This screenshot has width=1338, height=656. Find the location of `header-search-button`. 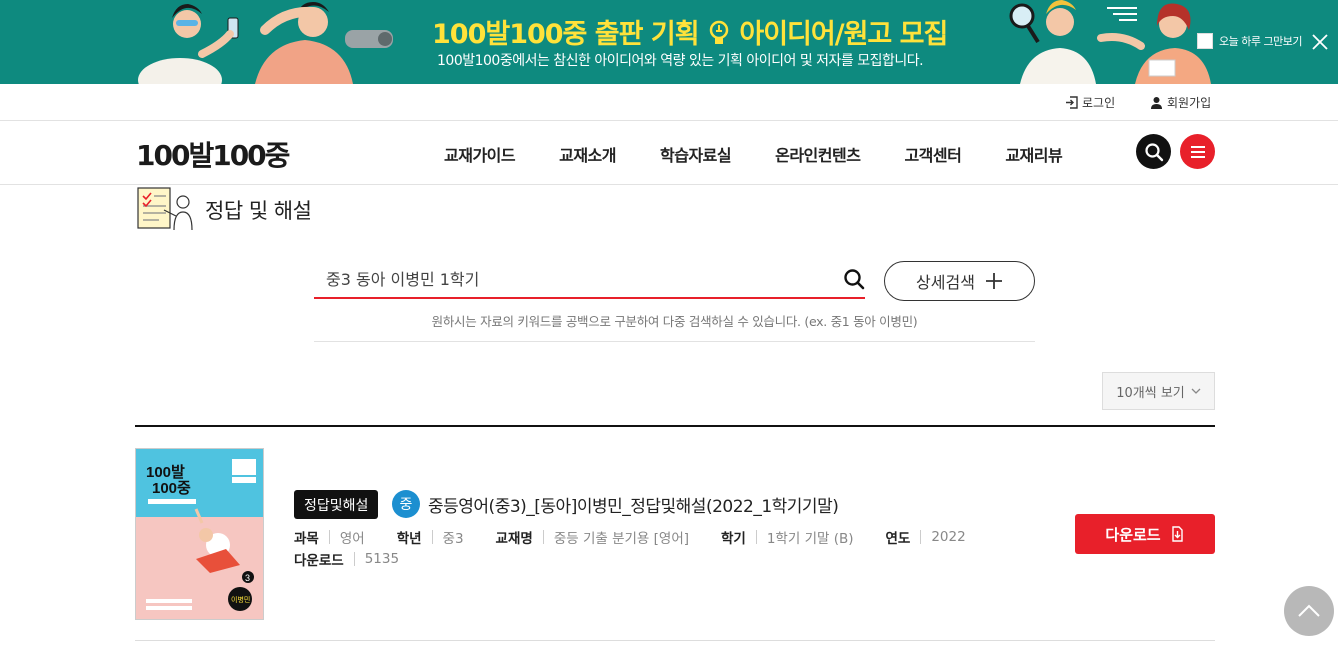

header-search-button is located at coordinates (1153, 151).